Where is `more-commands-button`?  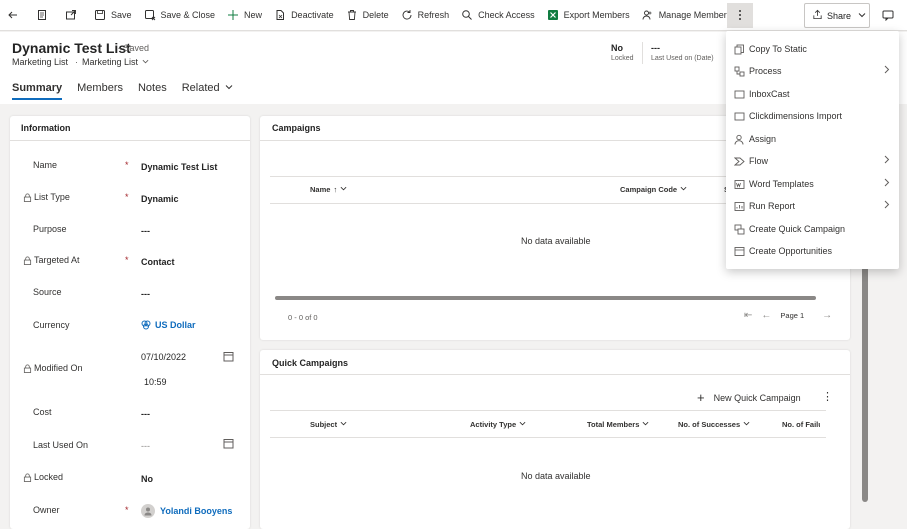 more-commands-button is located at coordinates (740, 15).